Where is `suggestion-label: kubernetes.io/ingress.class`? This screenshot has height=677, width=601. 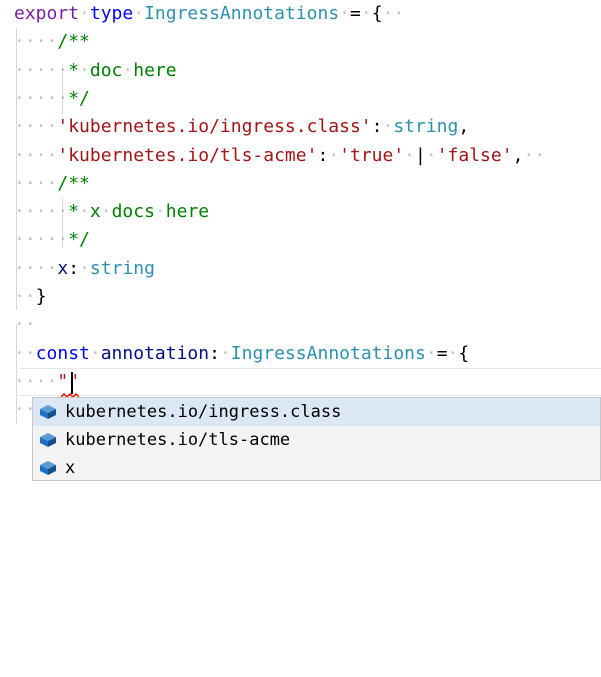
suggestion-label: kubernetes.io/ingress.class is located at coordinates (203, 412).